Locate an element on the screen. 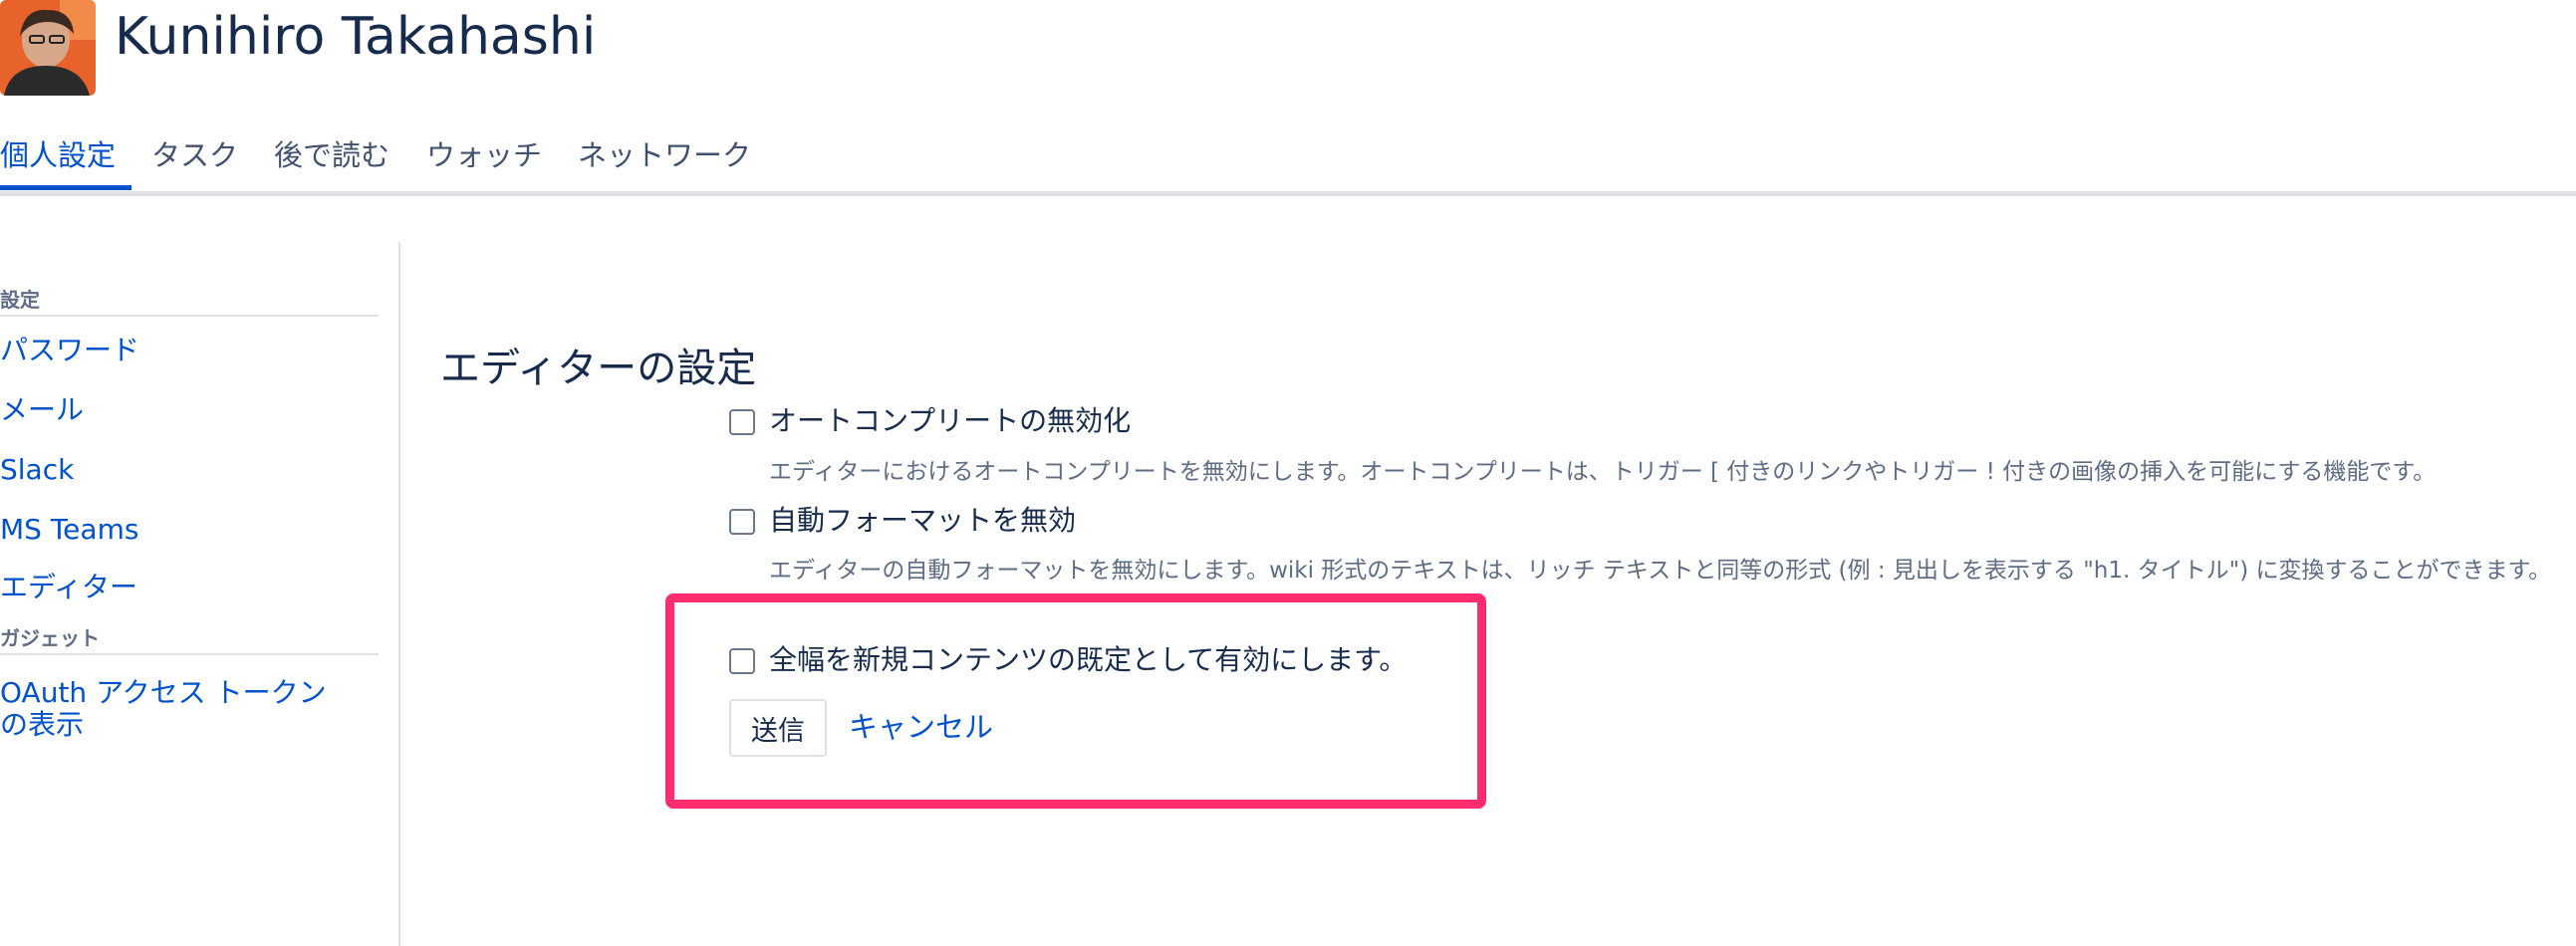 This screenshot has height=946, width=2576. sidebar-item-ms-teams: MS Teams is located at coordinates (179, 530).